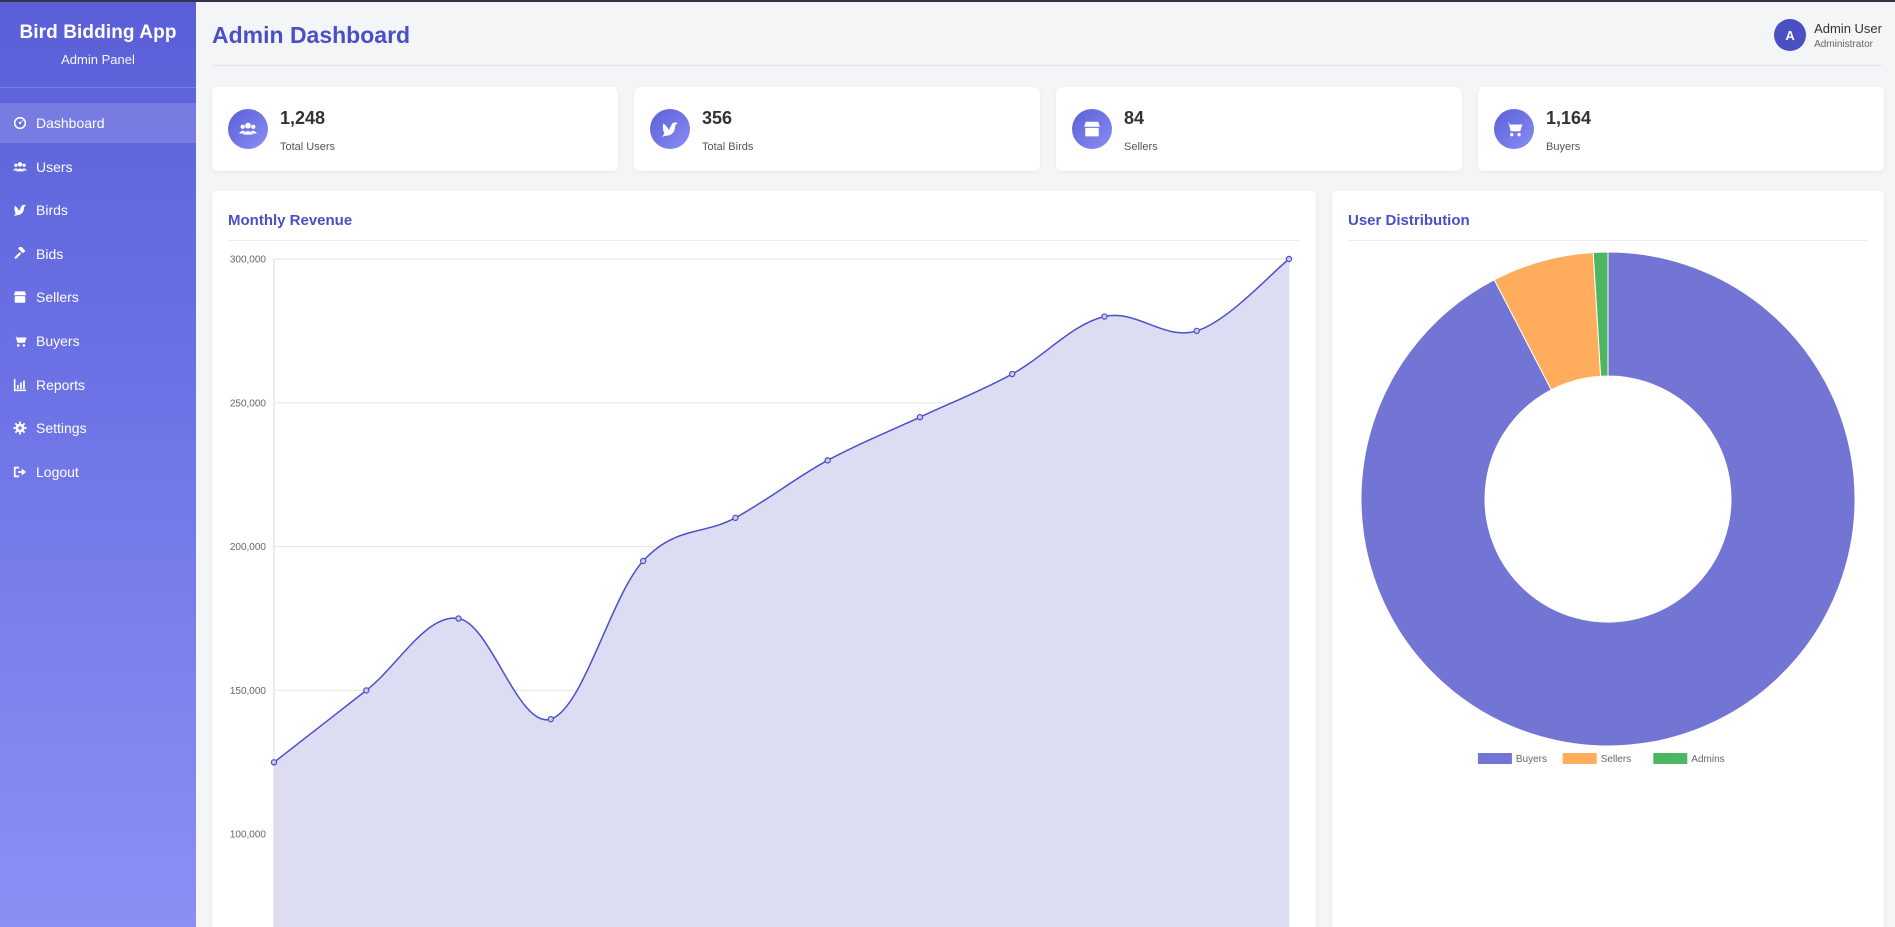  What do you see at coordinates (58, 340) in the screenshot?
I see `sidebar-item-label: Buyers` at bounding box center [58, 340].